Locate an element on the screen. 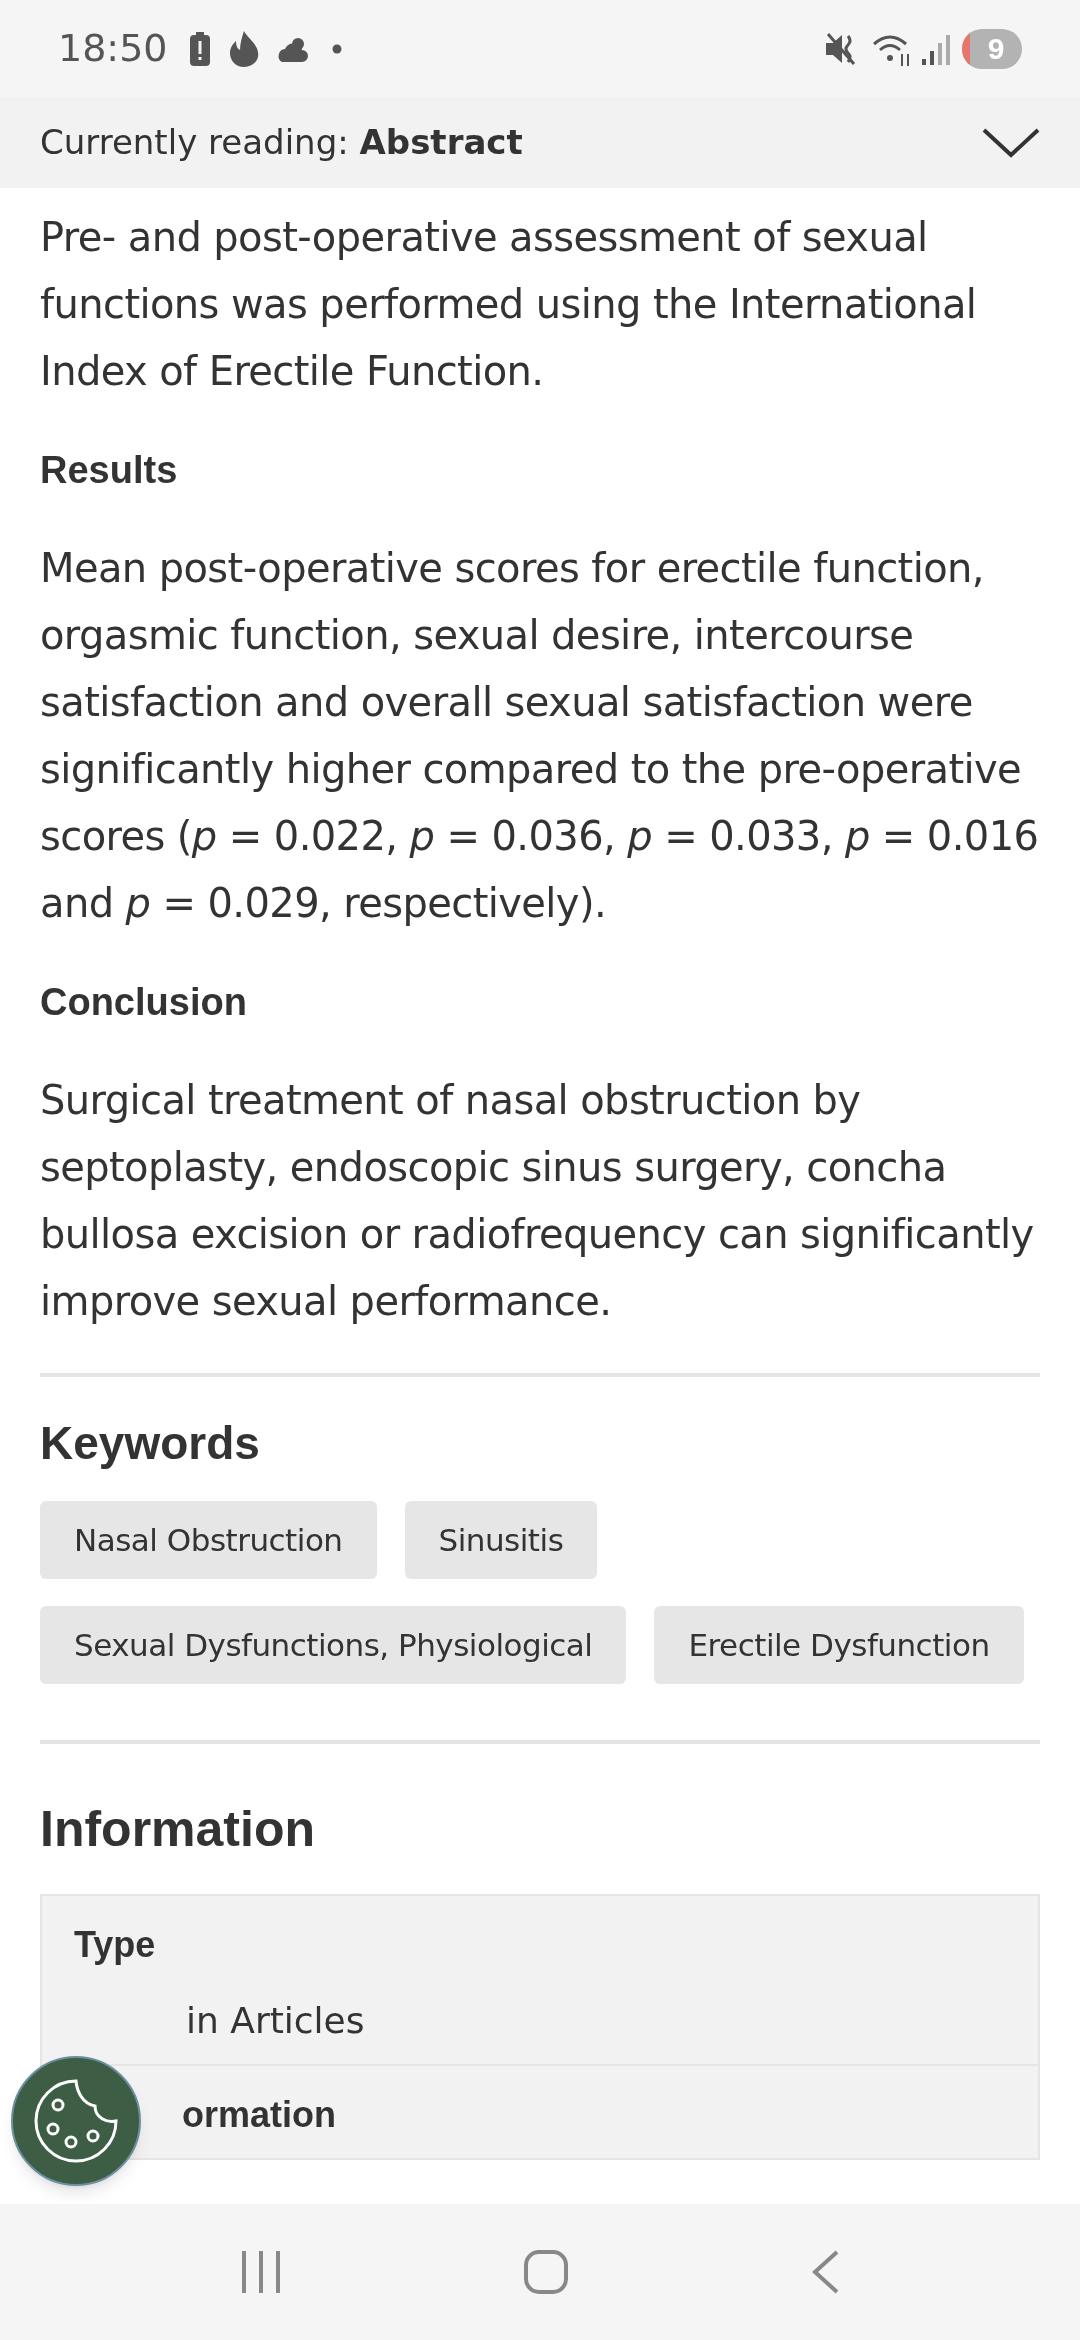 This screenshot has height=2340, width=1080. mute-icon is located at coordinates (842, 48).